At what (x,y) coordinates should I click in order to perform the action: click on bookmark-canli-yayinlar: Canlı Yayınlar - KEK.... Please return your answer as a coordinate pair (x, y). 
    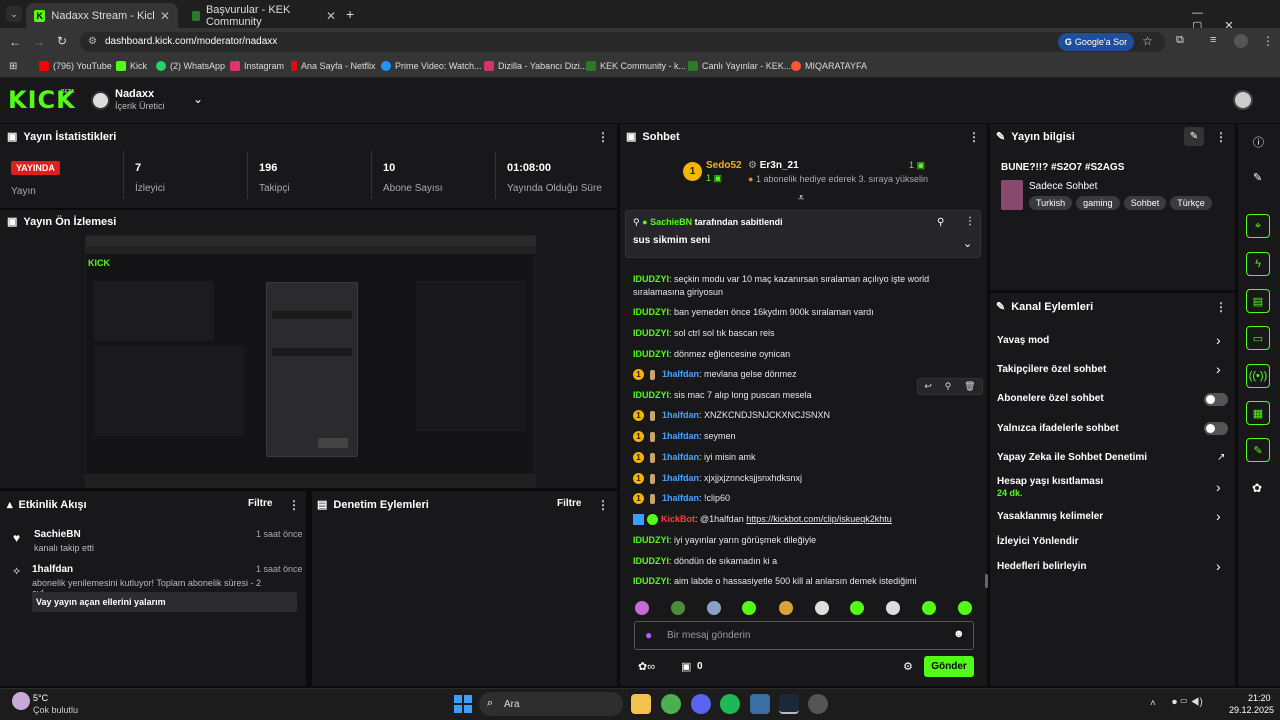
    Looking at the image, I should click on (739, 66).